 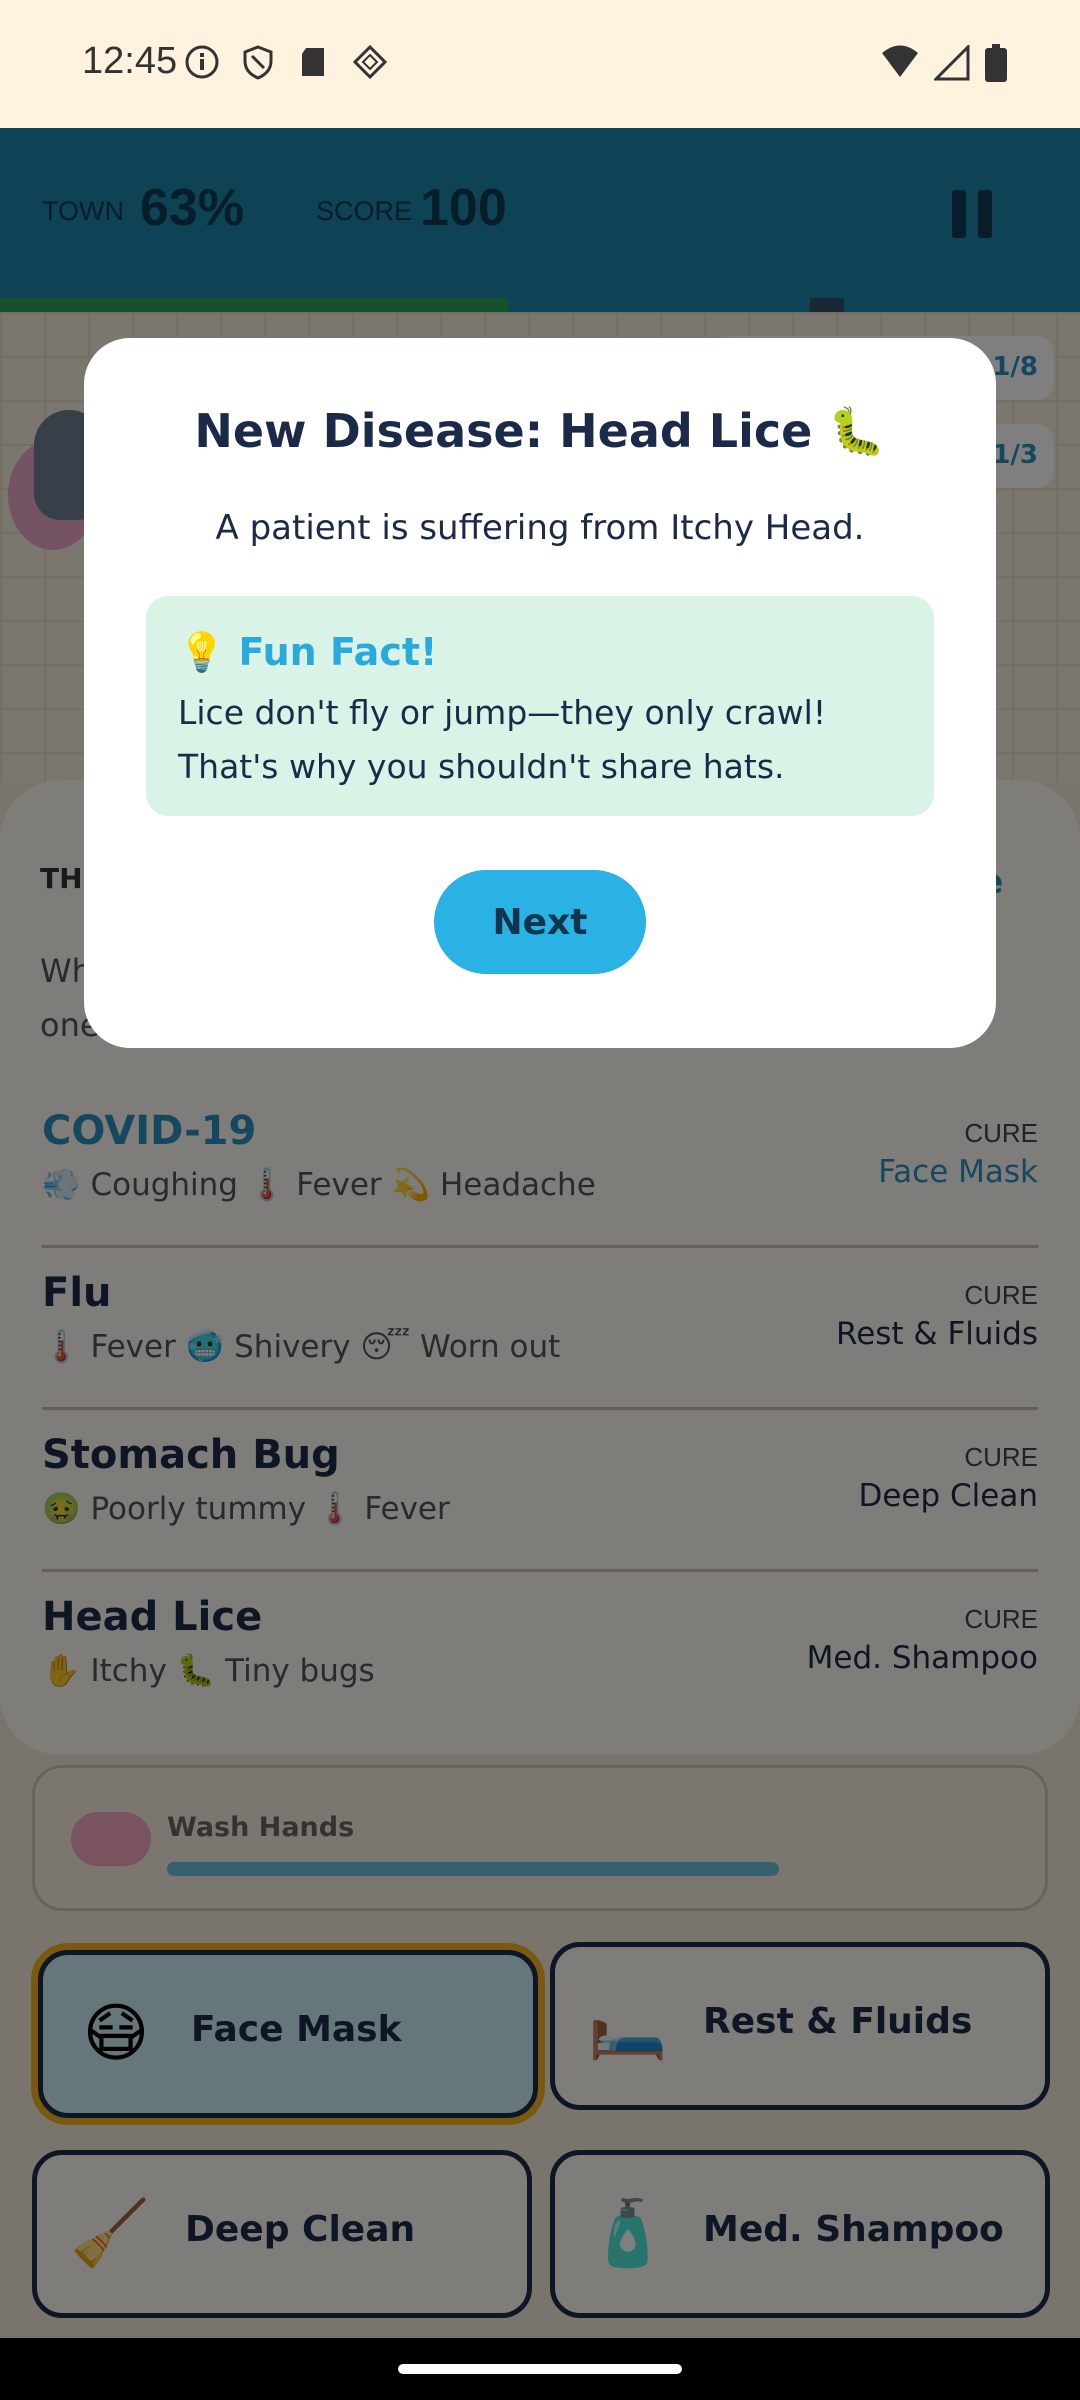 What do you see at coordinates (130, 61) in the screenshot?
I see `status-time: 12:45` at bounding box center [130, 61].